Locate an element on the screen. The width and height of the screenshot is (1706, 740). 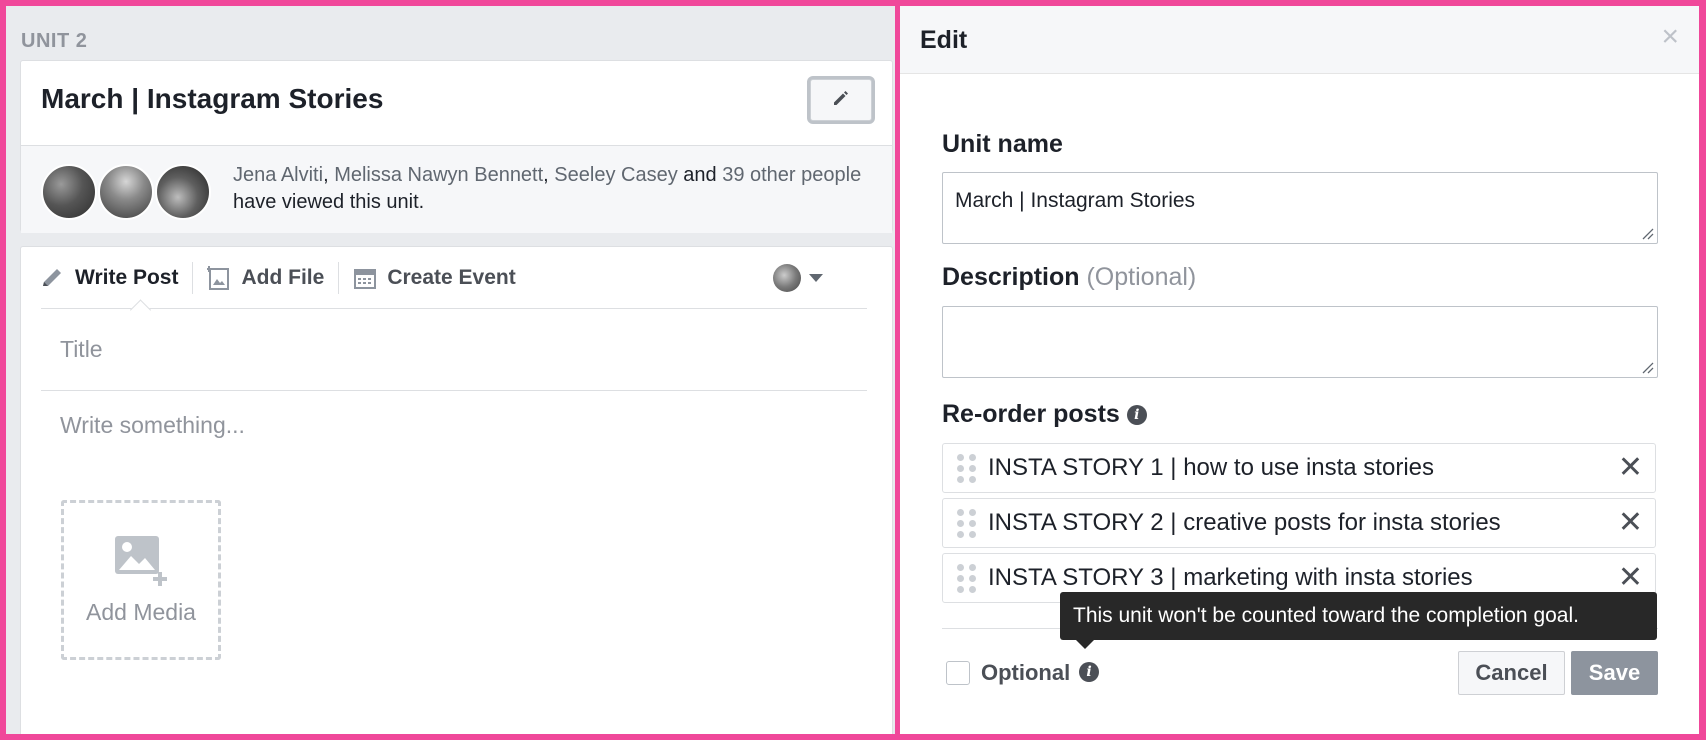
viewers-and: and is located at coordinates (700, 175).